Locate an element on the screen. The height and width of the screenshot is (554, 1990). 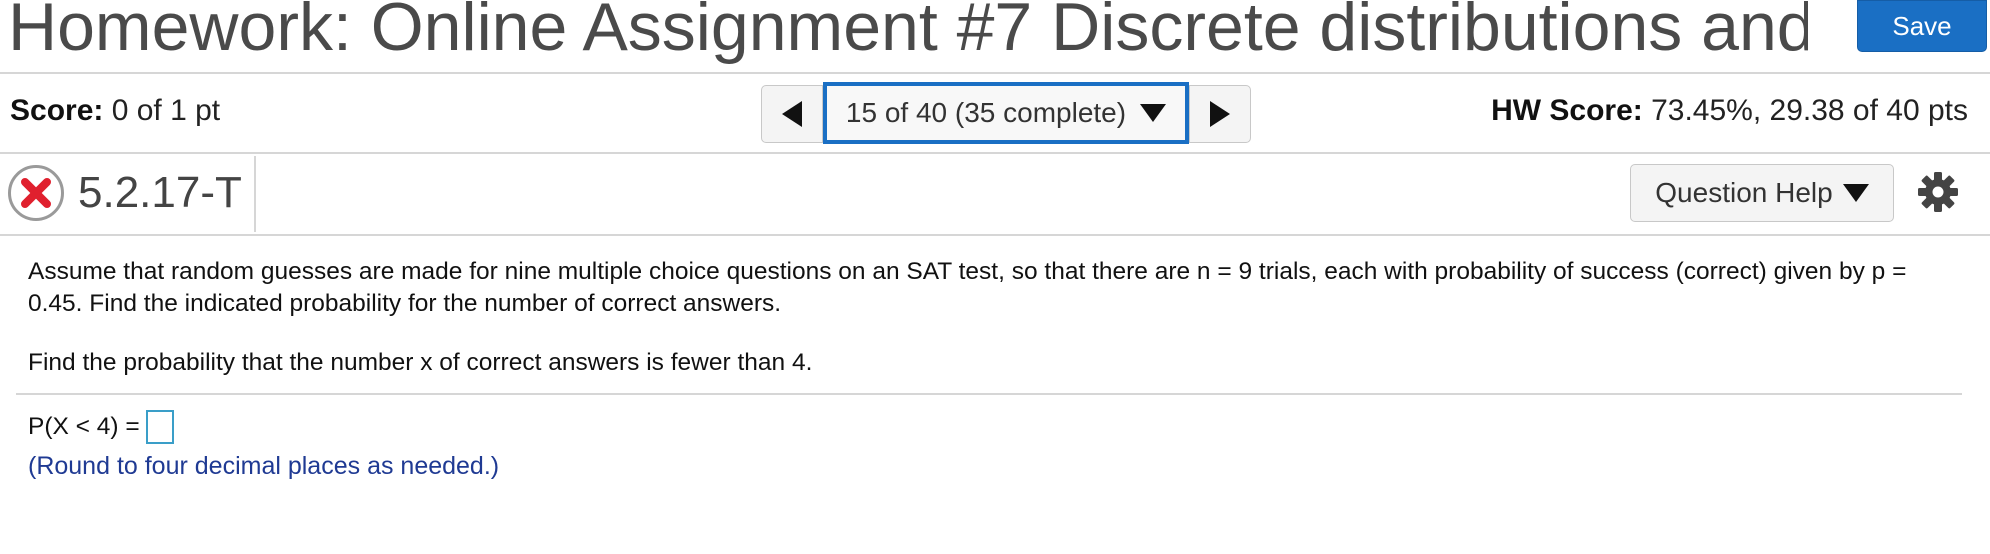
previous-question-button is located at coordinates (792, 114).